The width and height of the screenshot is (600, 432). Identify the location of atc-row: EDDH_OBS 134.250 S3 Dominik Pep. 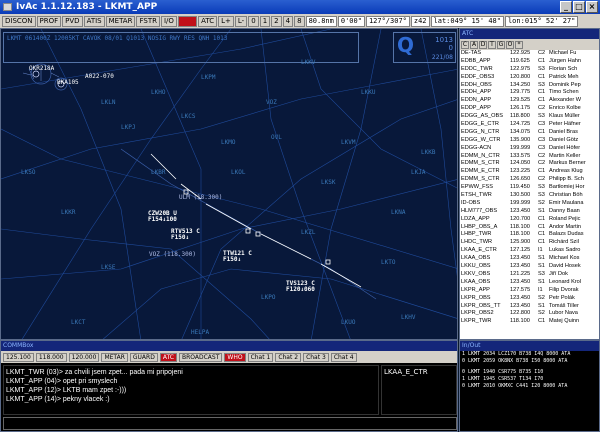
(529, 86).